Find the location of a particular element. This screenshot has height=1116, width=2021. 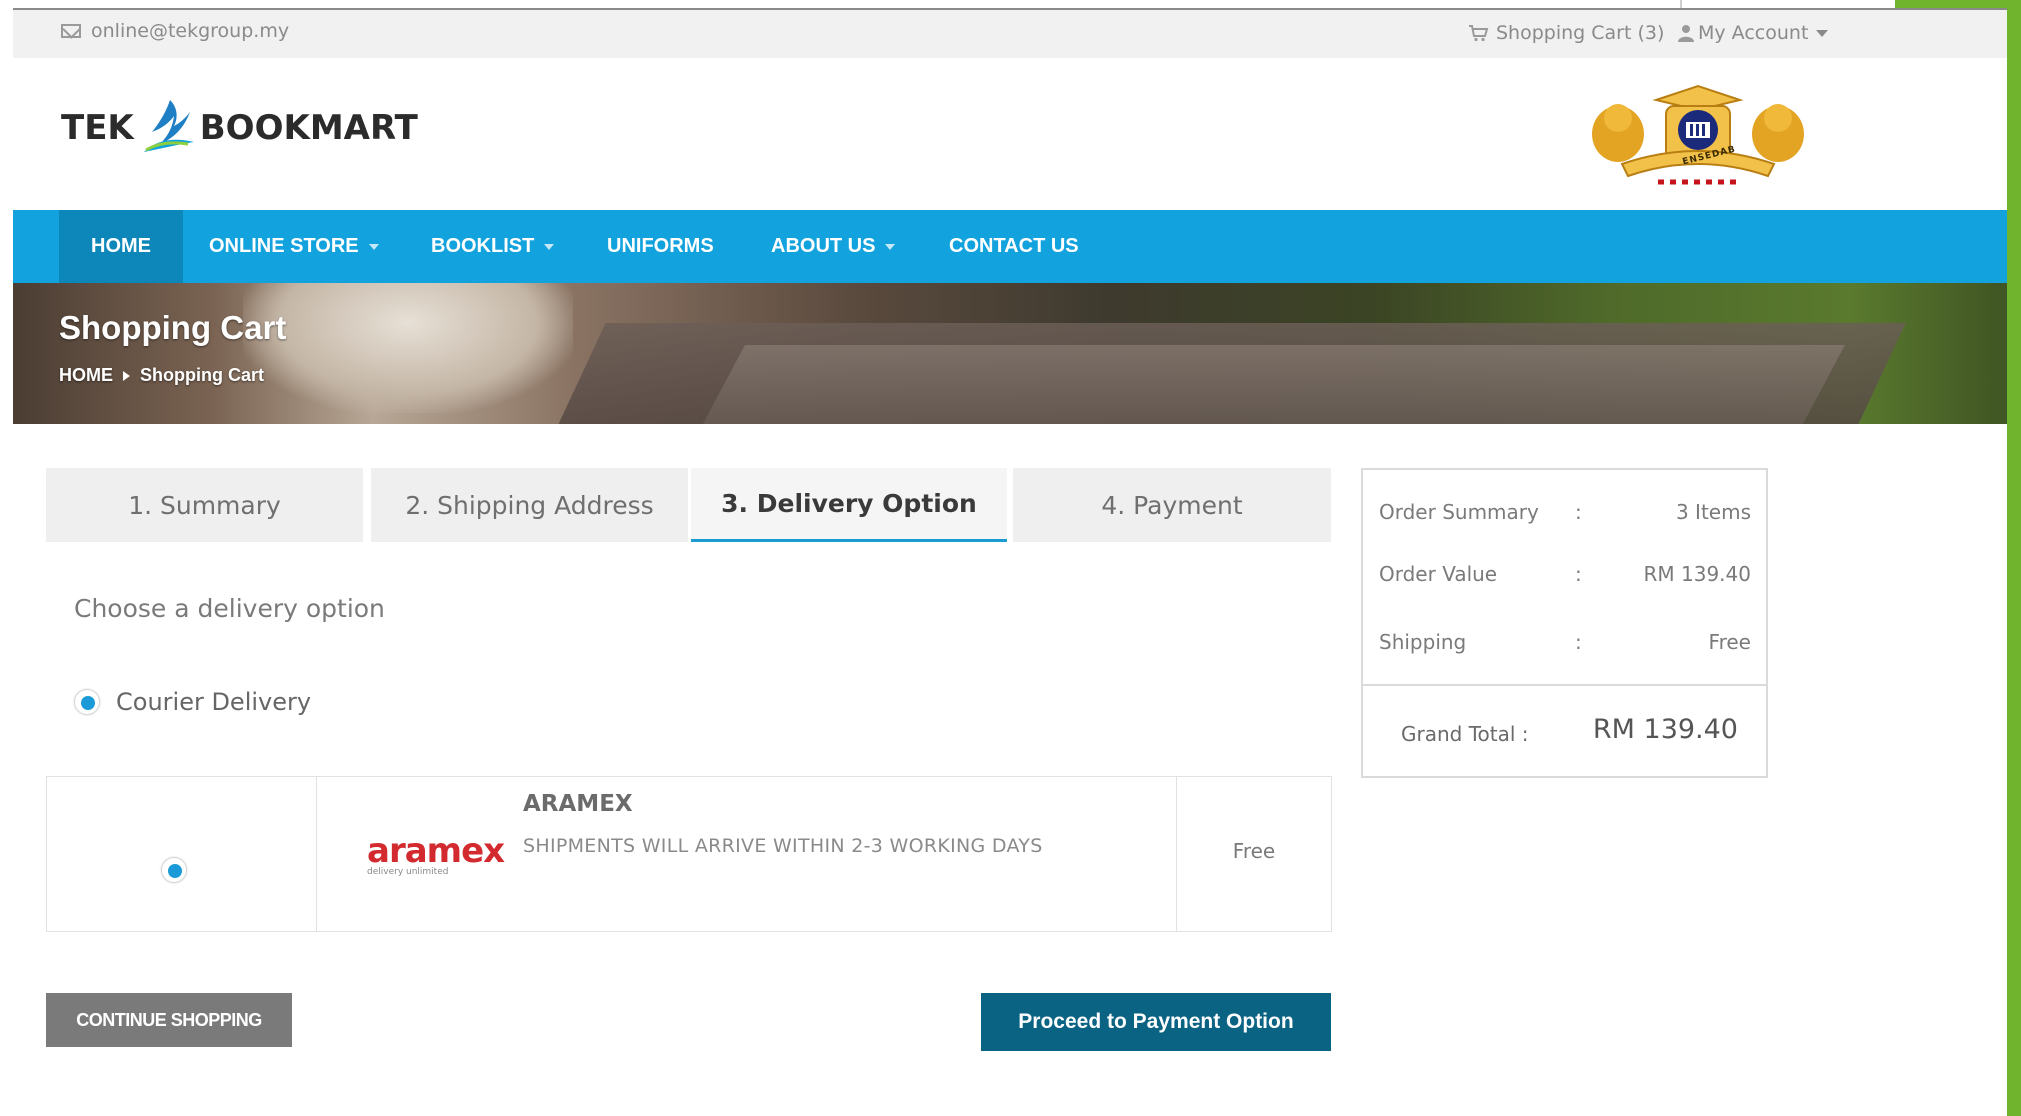

cart-icon is located at coordinates (1479, 33).